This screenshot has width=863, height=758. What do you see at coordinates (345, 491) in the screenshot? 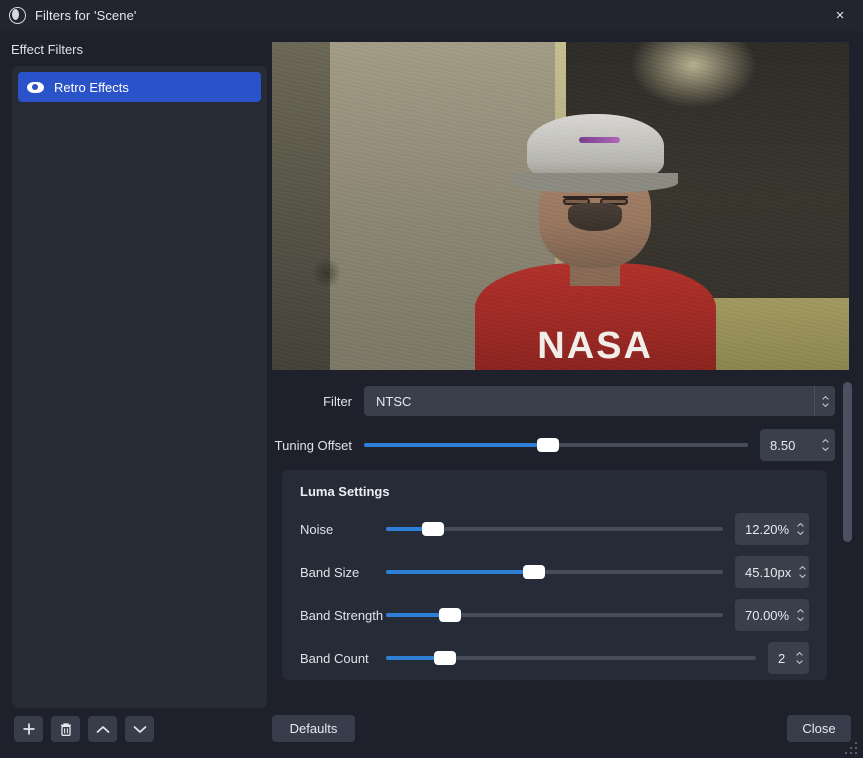
I see `luma-settings-title: Luma Settings` at bounding box center [345, 491].